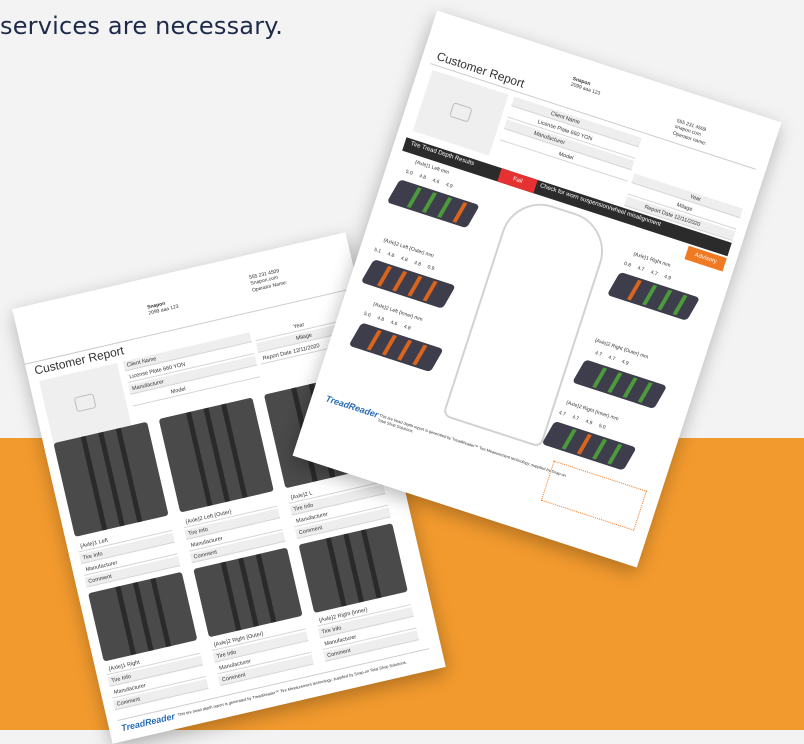  What do you see at coordinates (352, 406) in the screenshot?
I see `treadreader-logo: TreadReader` at bounding box center [352, 406].